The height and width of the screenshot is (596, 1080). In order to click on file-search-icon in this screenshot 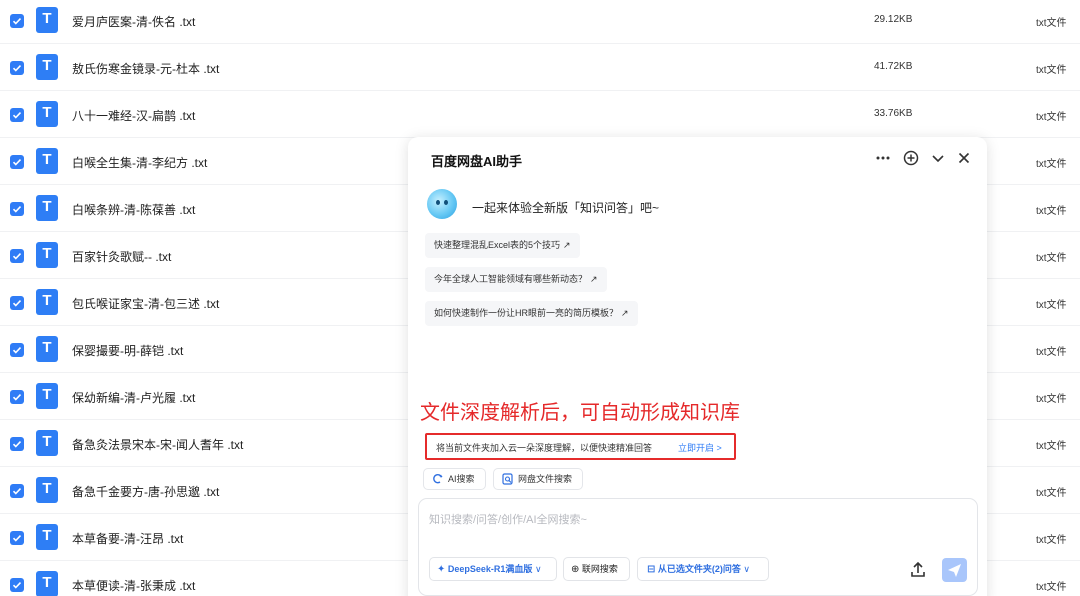, I will do `click(507, 479)`.